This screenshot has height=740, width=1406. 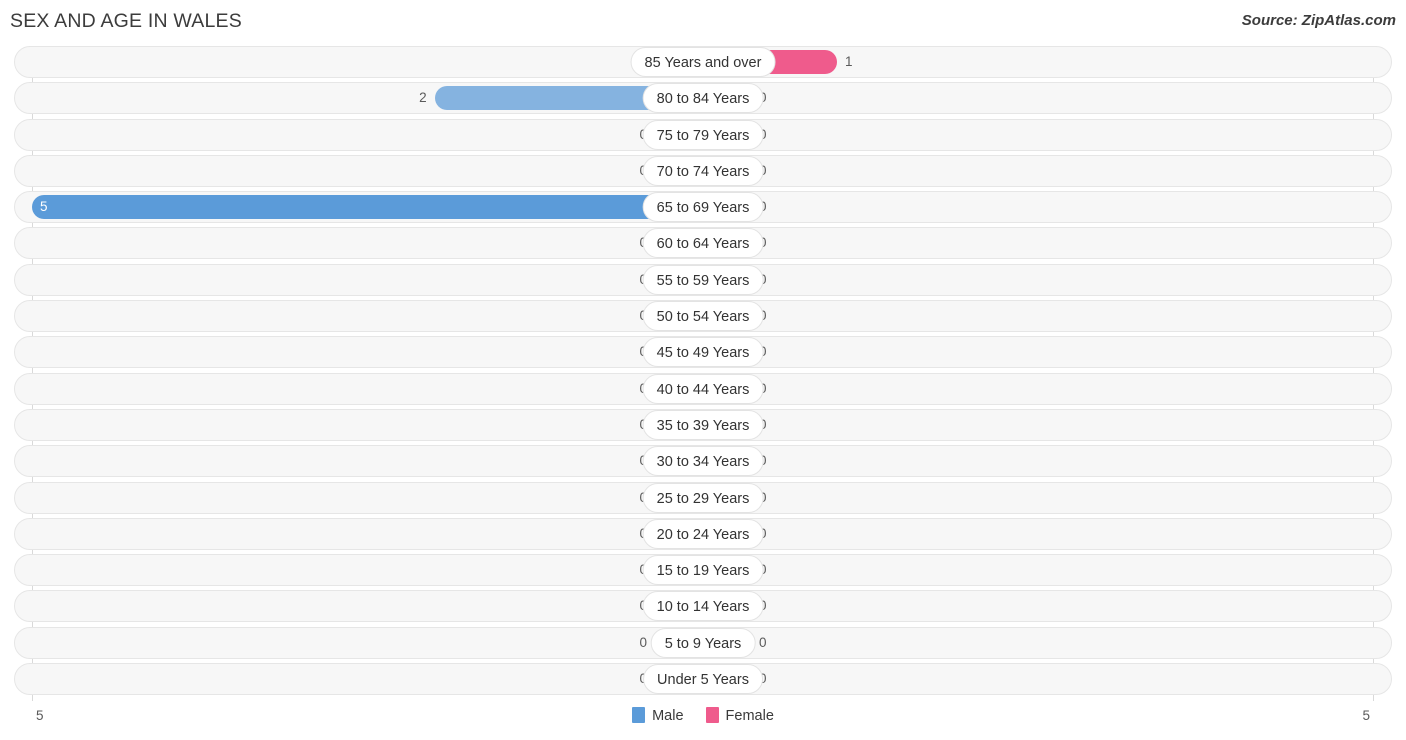 I want to click on chart-row: 0 030 to 34 Years, so click(x=703, y=461).